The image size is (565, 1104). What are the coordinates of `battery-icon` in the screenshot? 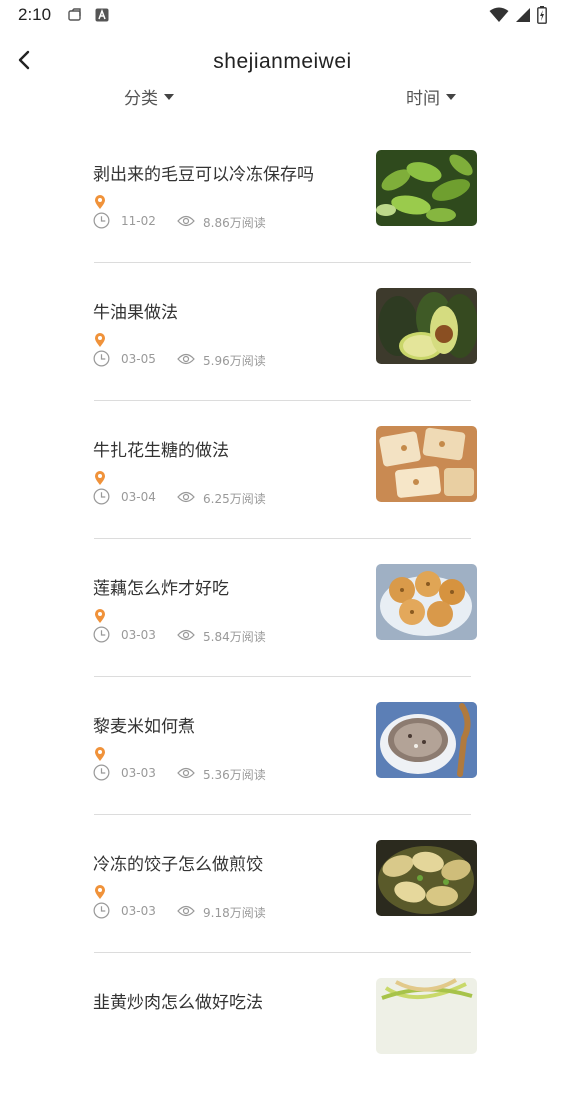 It's located at (542, 15).